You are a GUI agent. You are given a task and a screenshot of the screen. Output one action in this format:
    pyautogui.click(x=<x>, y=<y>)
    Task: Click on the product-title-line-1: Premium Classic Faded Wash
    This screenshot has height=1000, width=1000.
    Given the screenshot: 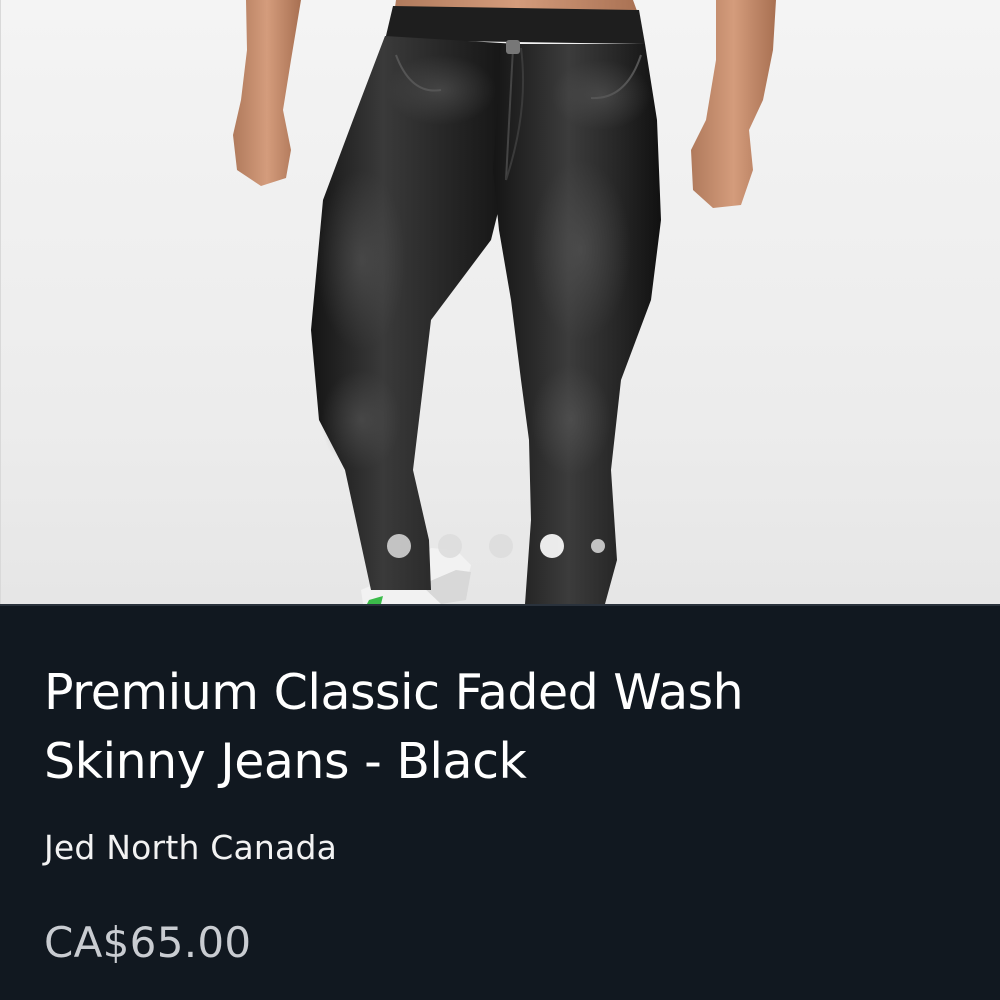 What is the action you would take?
    pyautogui.click(x=394, y=692)
    